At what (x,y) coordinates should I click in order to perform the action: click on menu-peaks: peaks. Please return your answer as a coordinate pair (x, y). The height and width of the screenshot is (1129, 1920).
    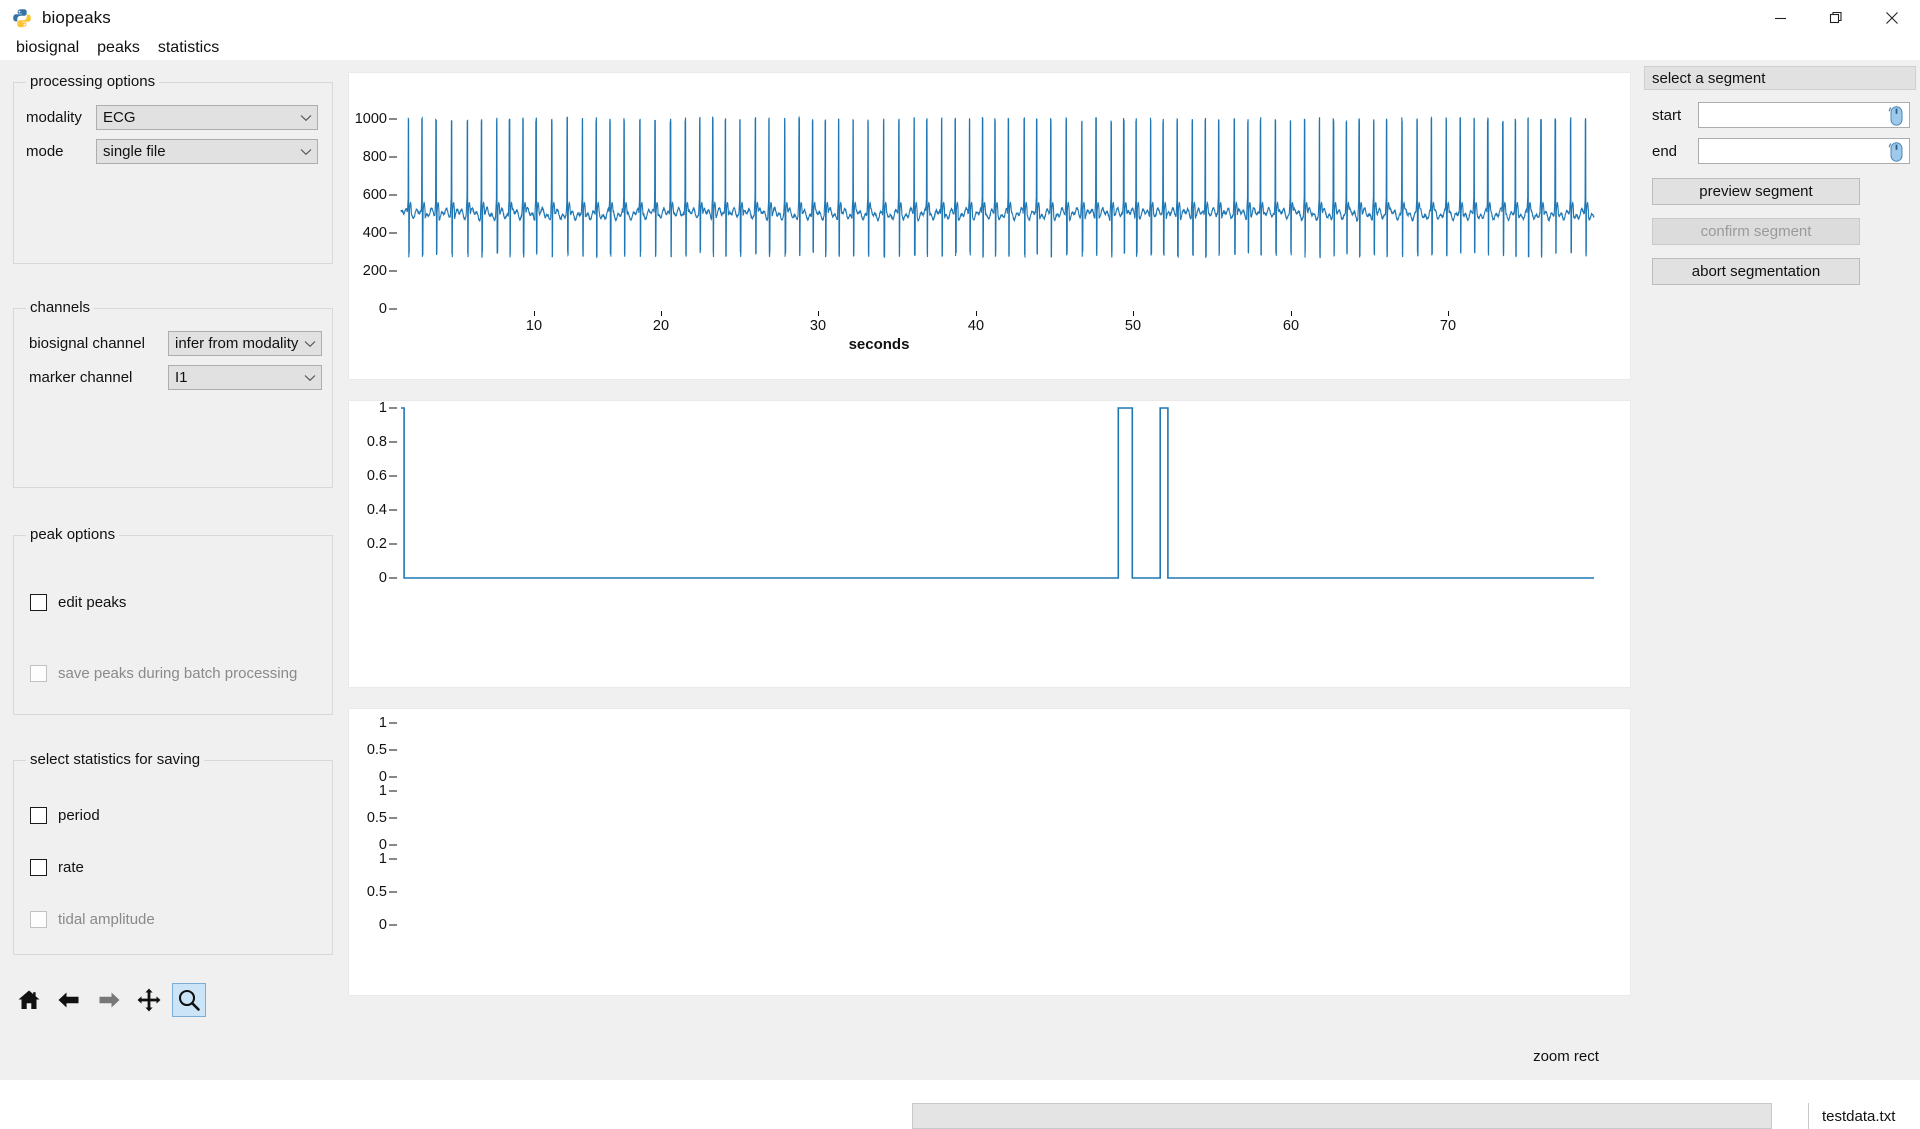
    Looking at the image, I should click on (118, 48).